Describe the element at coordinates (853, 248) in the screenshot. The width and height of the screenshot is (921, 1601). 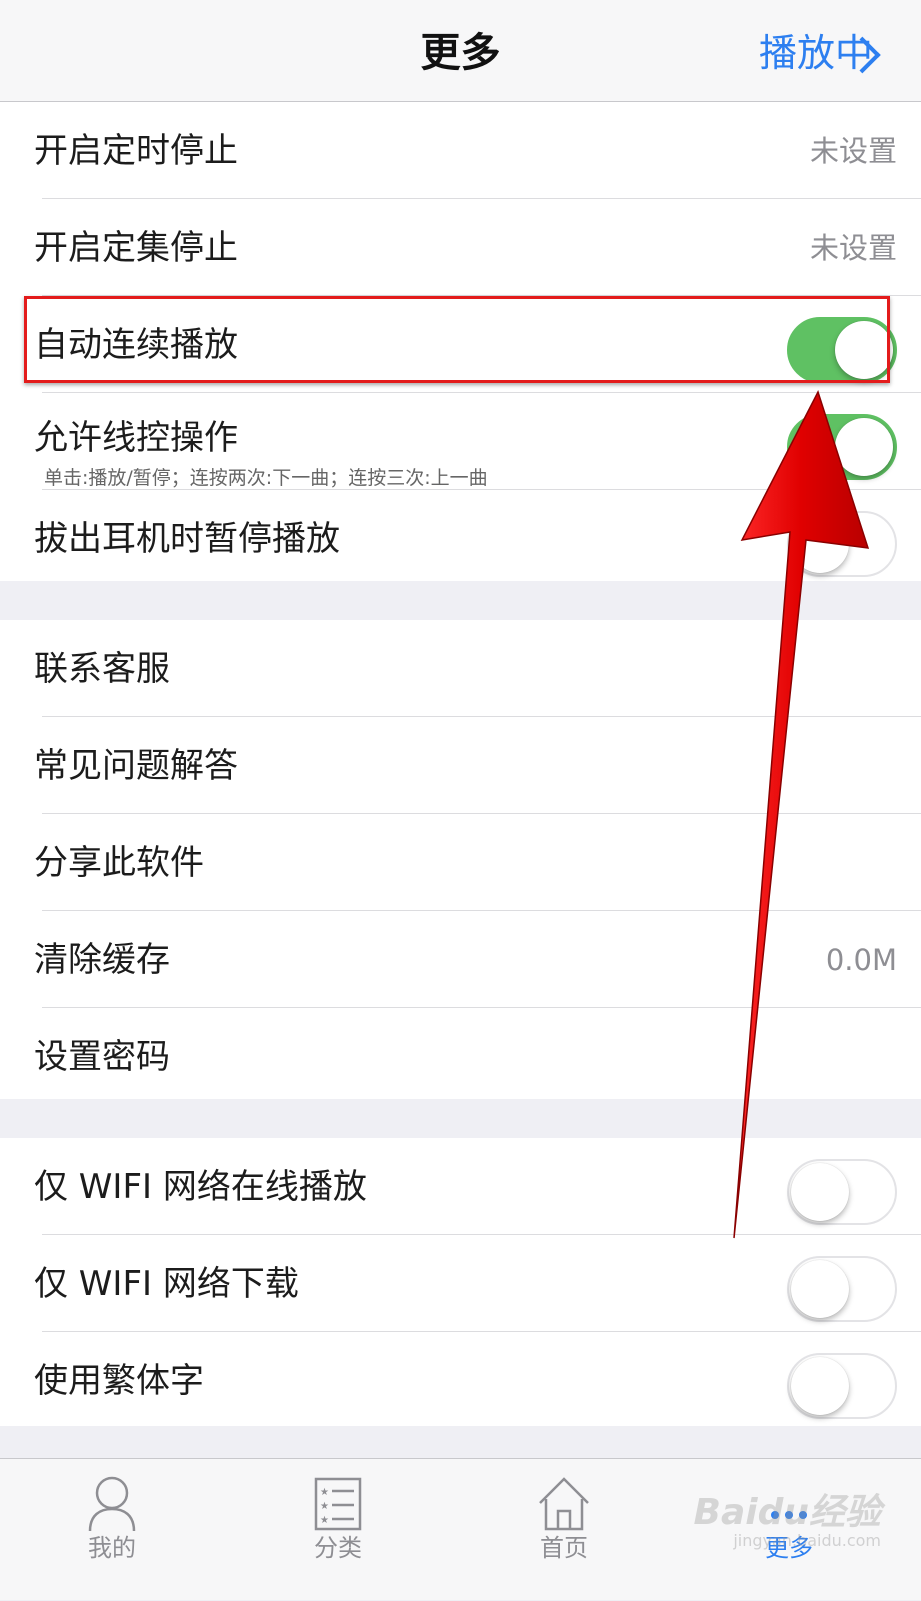
I see `episode-stop-value: 未设置` at that location.